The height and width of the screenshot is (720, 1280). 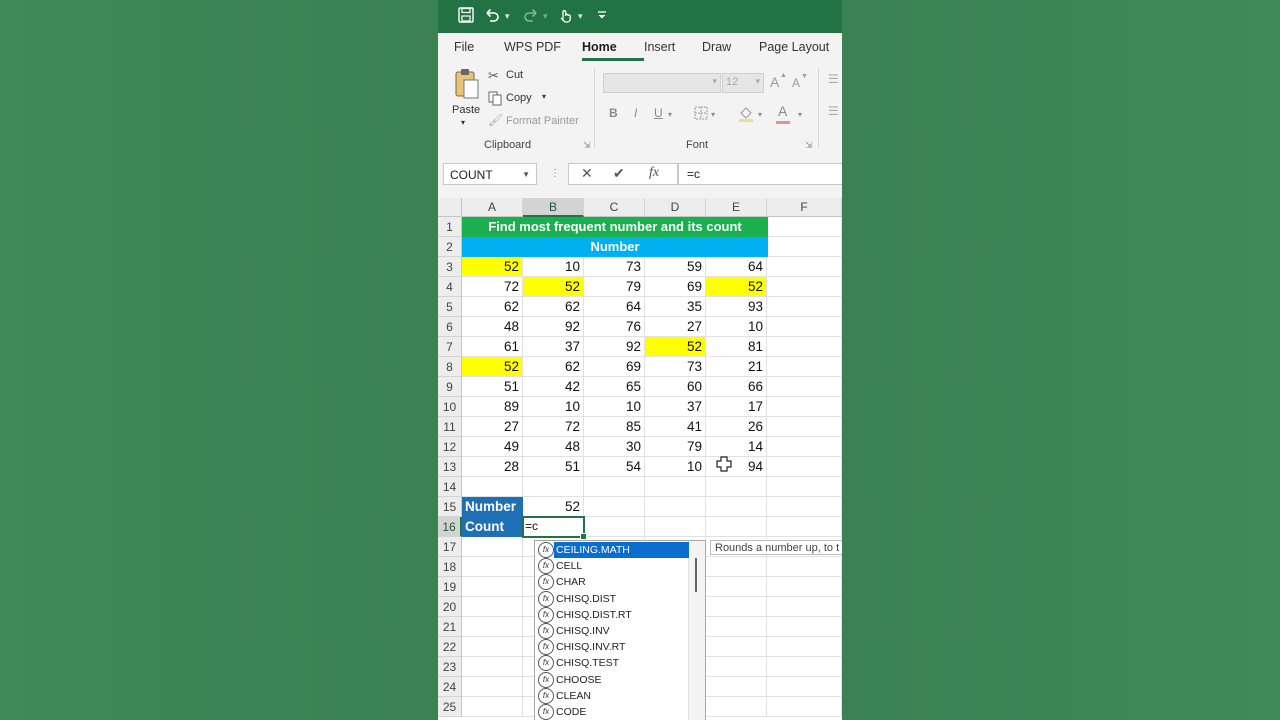 I want to click on cell-e23, so click(x=736, y=667).